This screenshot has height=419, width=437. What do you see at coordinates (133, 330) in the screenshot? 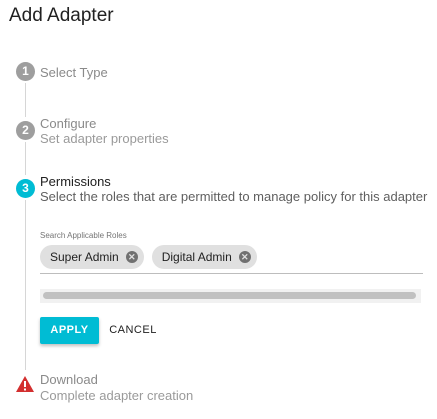
I see `cancel-button: CANCEL` at bounding box center [133, 330].